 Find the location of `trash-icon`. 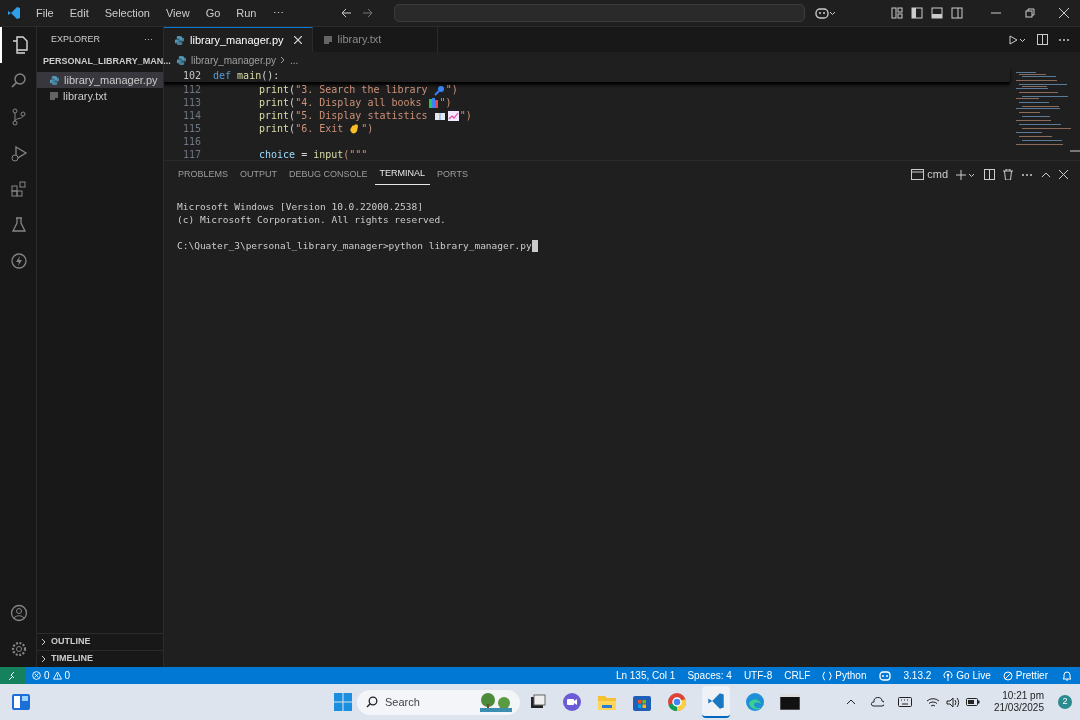

trash-icon is located at coordinates (1008, 174).